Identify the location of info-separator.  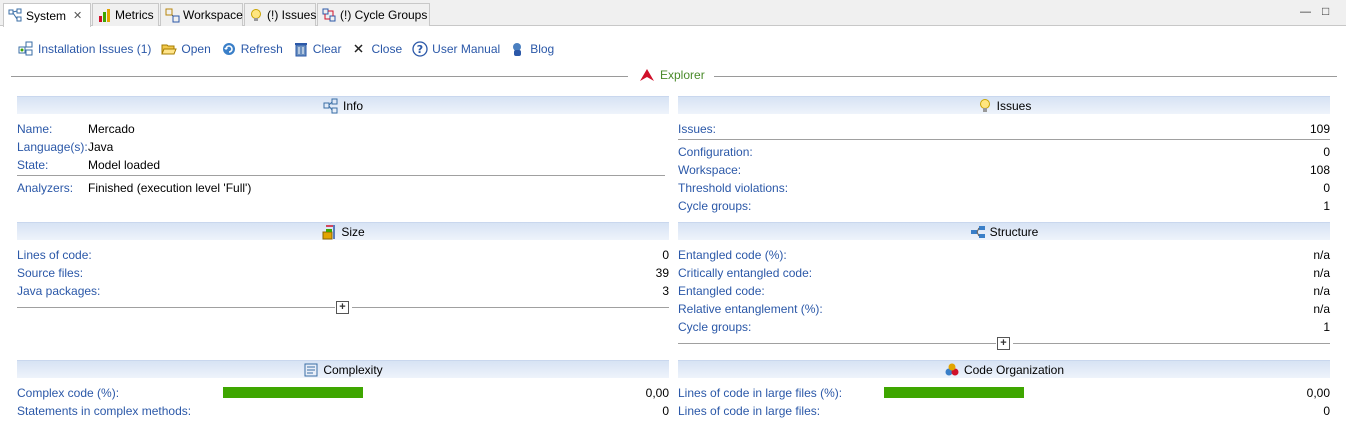
(341, 175).